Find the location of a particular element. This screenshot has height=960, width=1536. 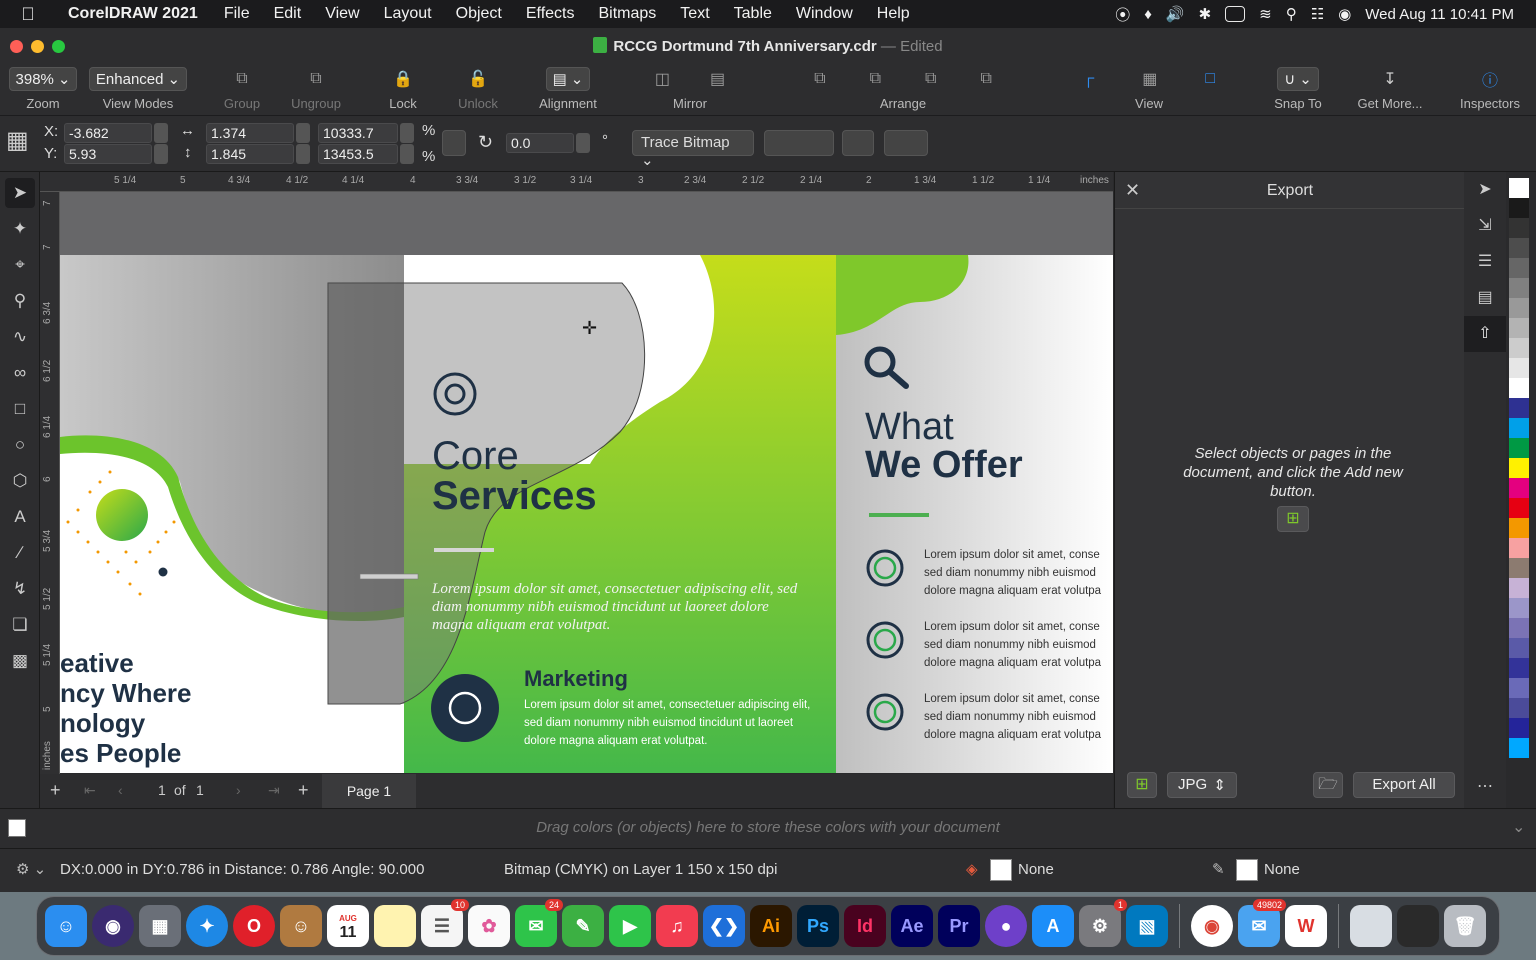

current-page: 1 is located at coordinates (162, 790).